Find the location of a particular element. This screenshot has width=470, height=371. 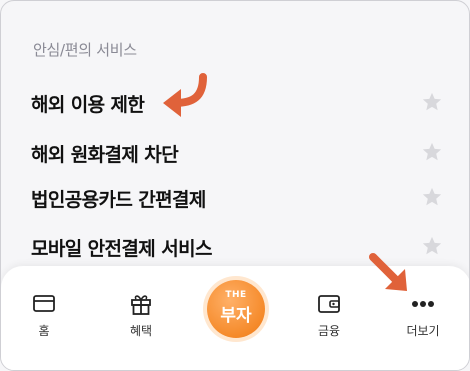

nav-item-benefits: 혜택 is located at coordinates (141, 315).